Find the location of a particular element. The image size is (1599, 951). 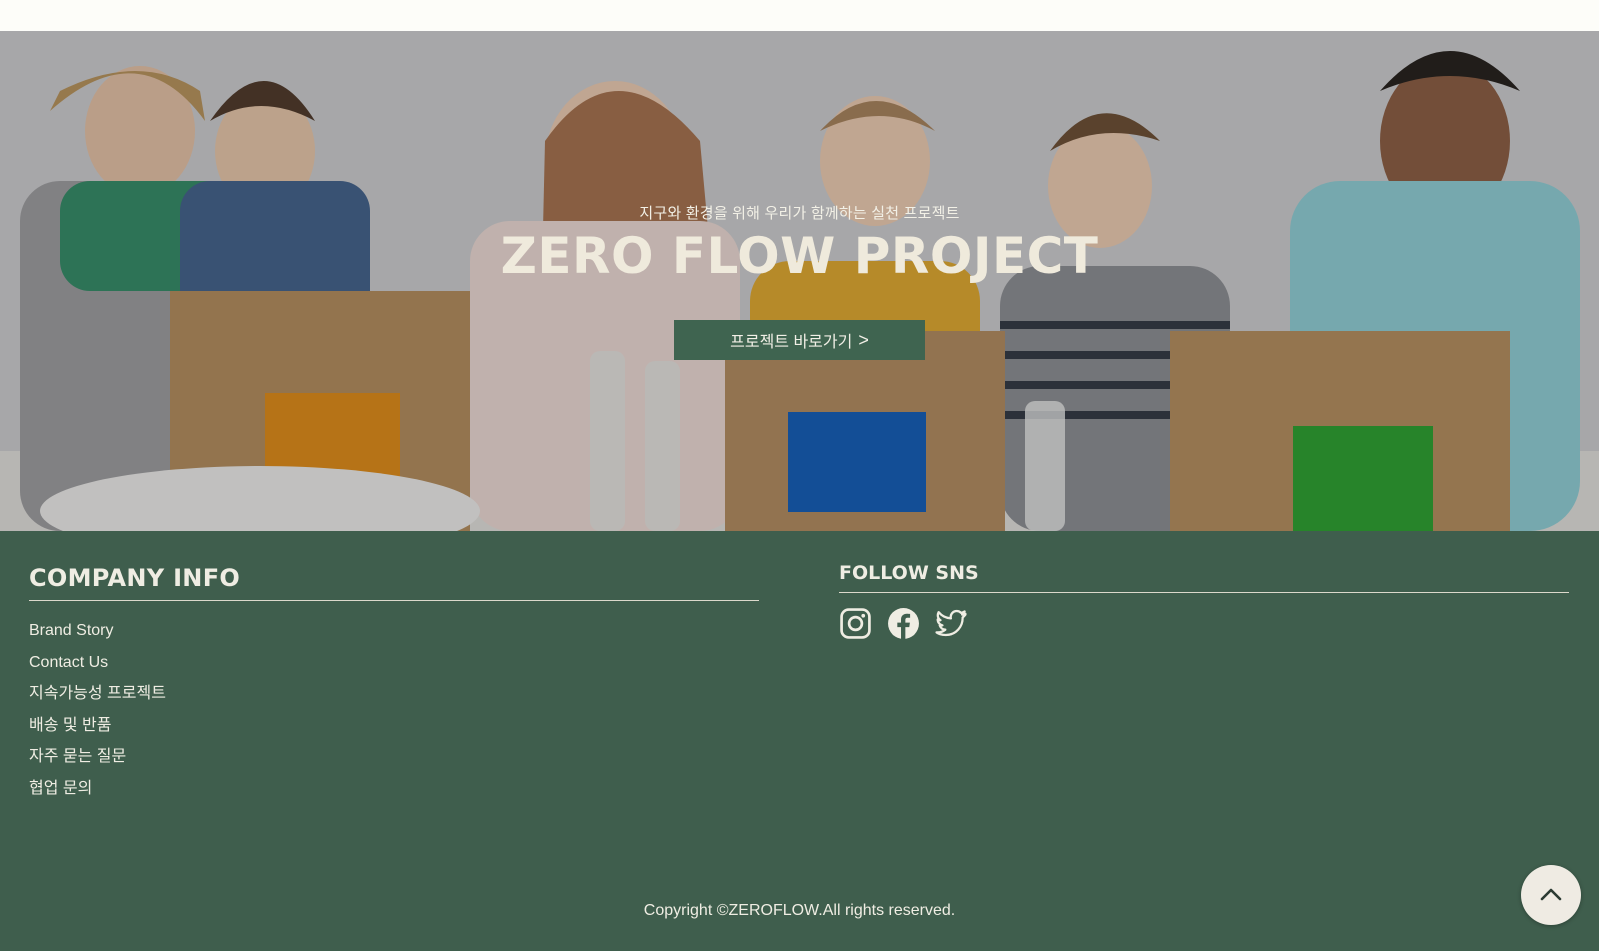

sns-links is located at coordinates (1204, 623).